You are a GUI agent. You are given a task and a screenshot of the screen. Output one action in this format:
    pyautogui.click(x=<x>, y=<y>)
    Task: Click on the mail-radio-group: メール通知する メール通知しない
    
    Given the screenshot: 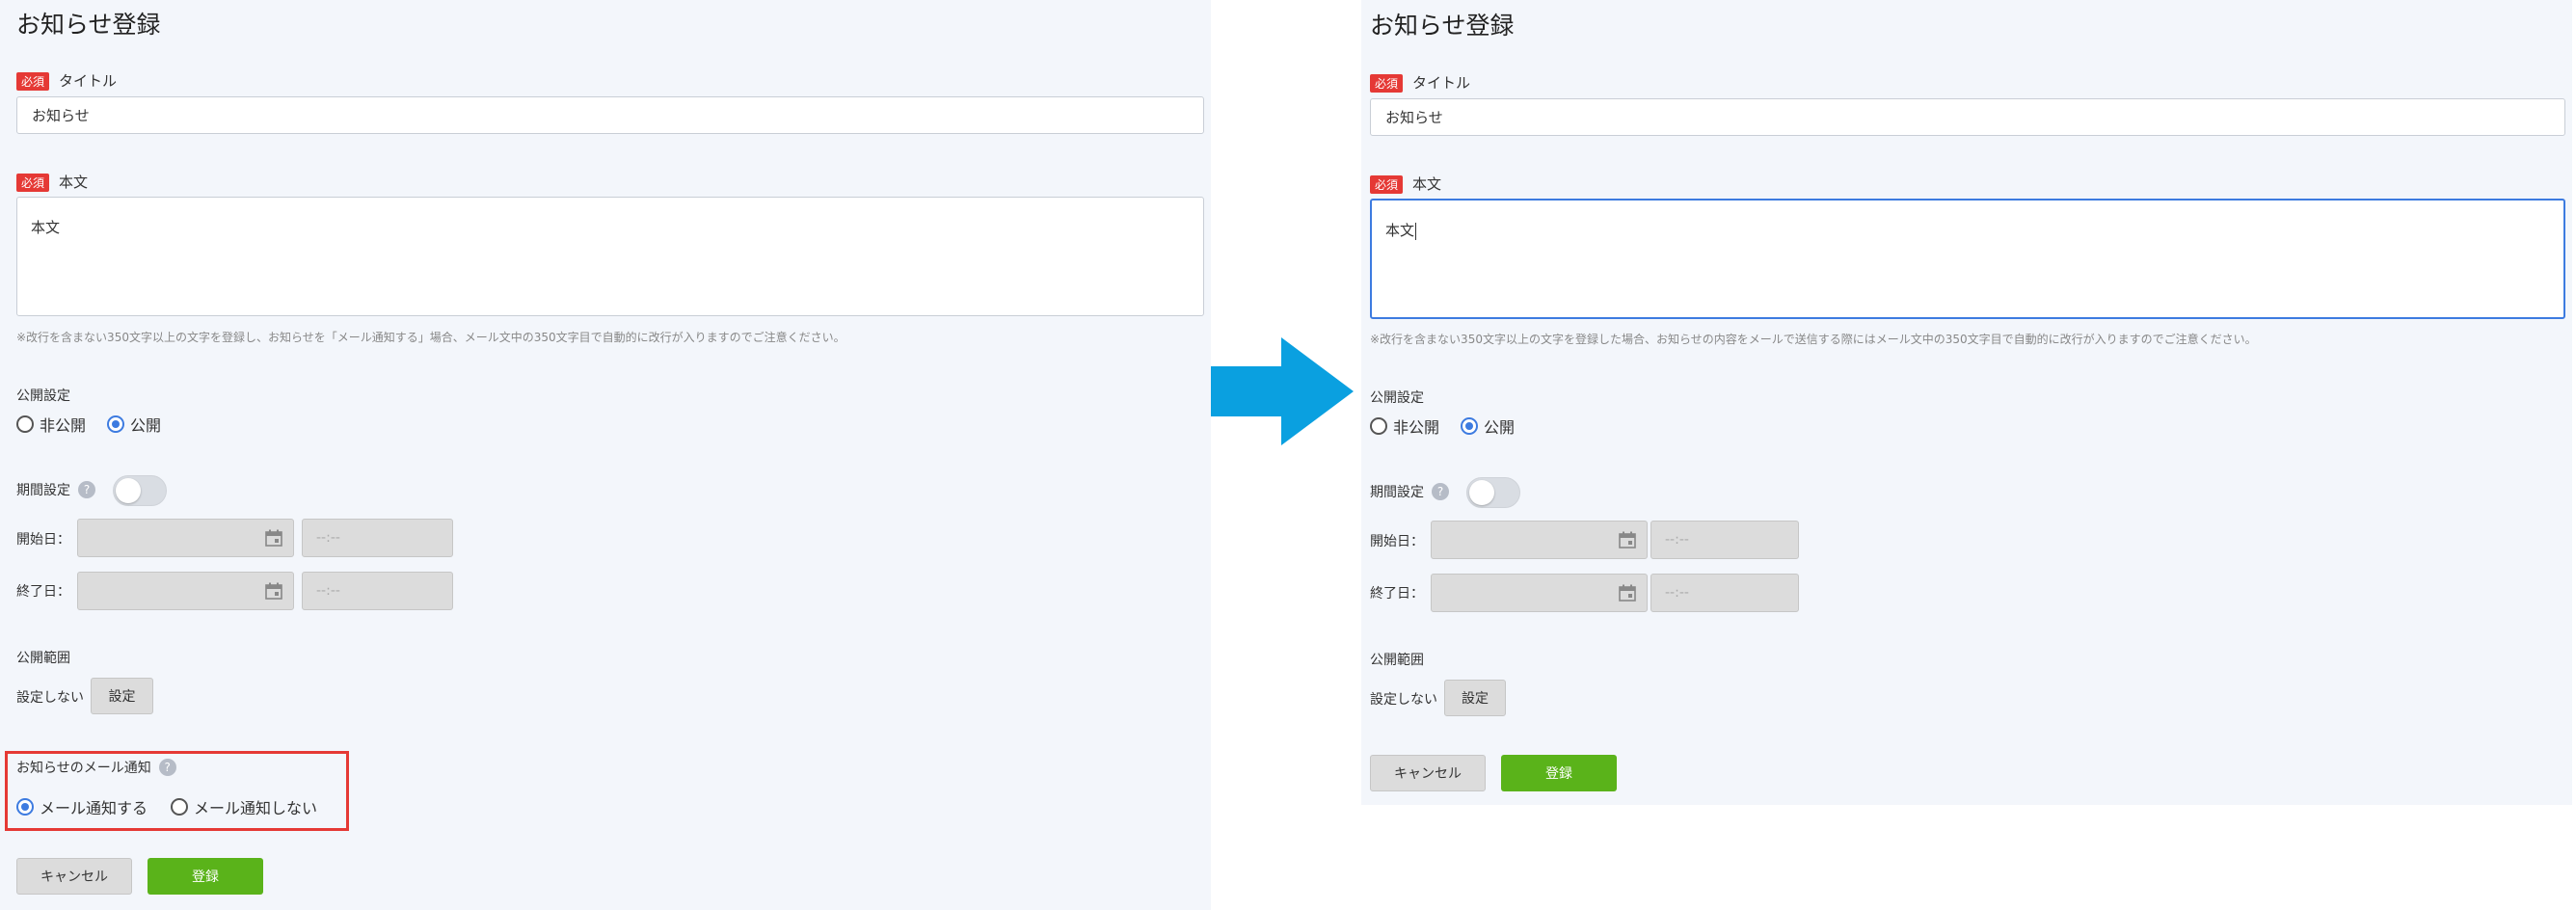 What is the action you would take?
    pyautogui.click(x=177, y=807)
    